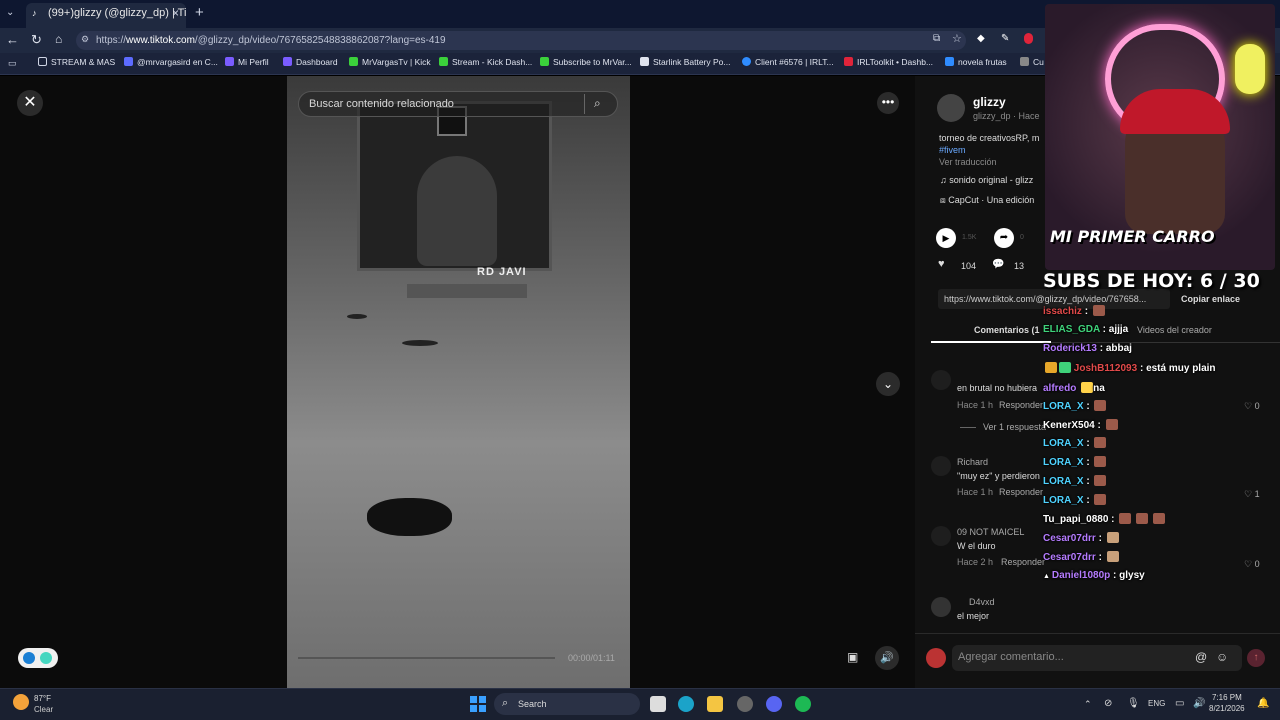 The width and height of the screenshot is (1280, 720). What do you see at coordinates (888, 384) in the screenshot?
I see `next-video-chevron-icon: ⌄` at bounding box center [888, 384].